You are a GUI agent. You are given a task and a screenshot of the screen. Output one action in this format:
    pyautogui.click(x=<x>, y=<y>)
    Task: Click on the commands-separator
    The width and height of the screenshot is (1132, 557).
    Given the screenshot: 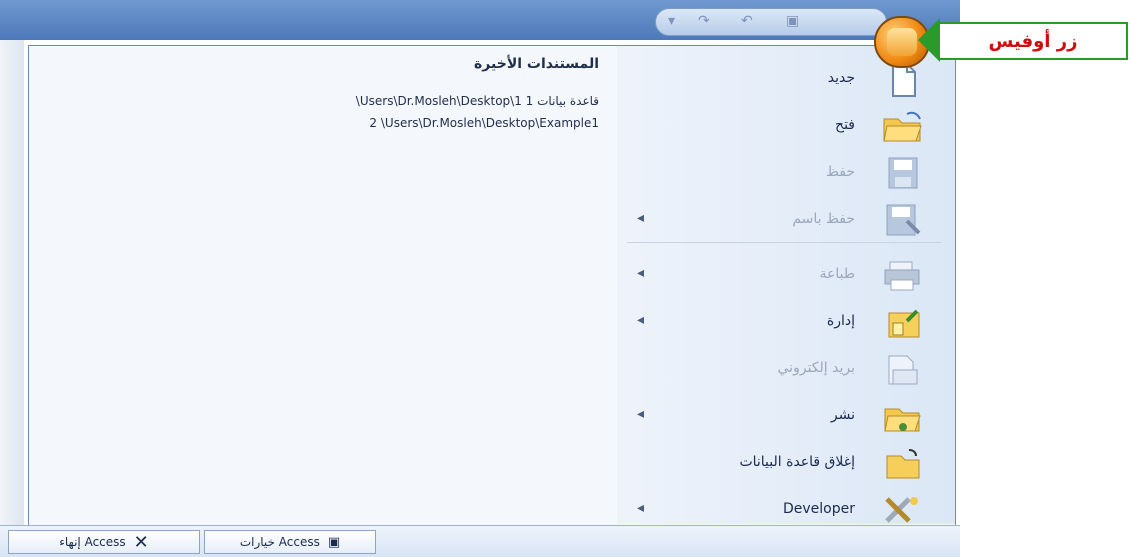 What is the action you would take?
    pyautogui.click(x=784, y=242)
    